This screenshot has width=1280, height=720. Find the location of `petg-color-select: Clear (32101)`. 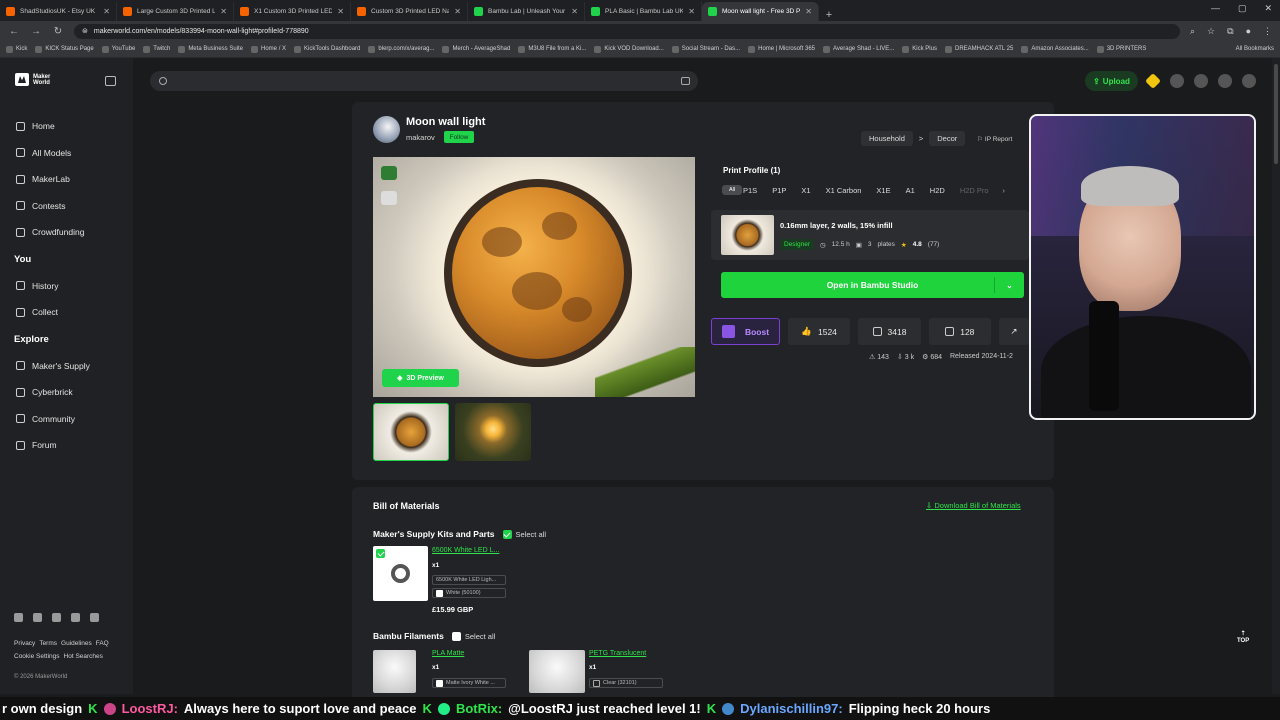

petg-color-select: Clear (32101) is located at coordinates (626, 683).